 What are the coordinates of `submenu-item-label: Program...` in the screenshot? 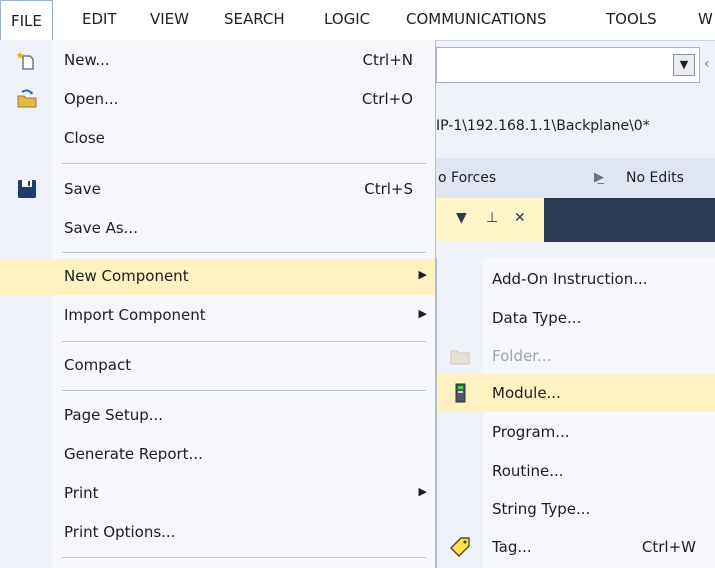 It's located at (531, 432).